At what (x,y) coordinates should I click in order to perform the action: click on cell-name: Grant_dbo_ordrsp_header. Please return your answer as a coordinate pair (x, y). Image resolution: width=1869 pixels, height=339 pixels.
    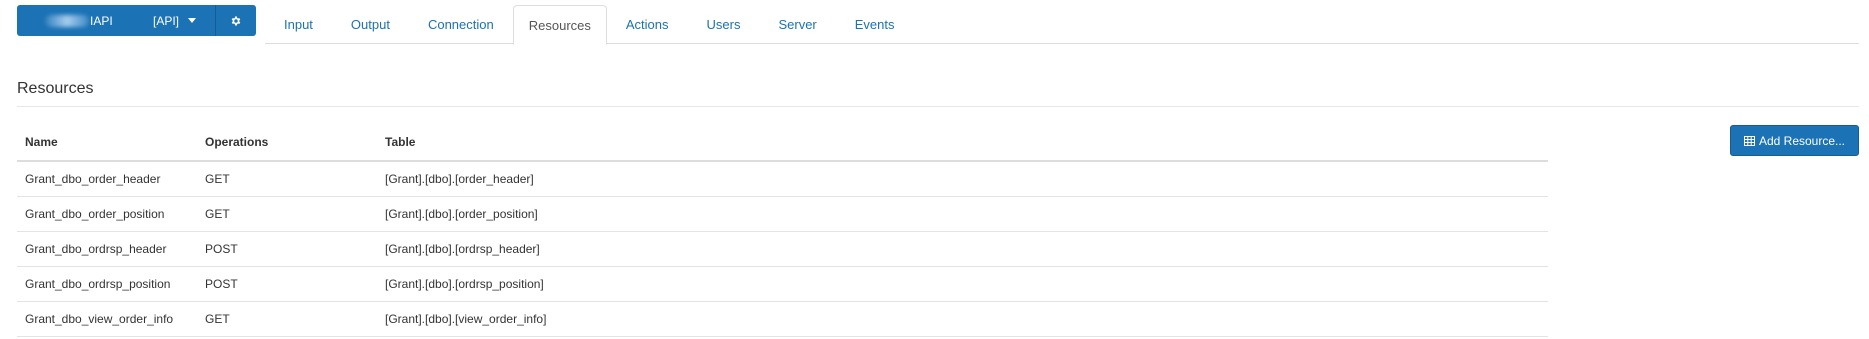
    Looking at the image, I should click on (107, 249).